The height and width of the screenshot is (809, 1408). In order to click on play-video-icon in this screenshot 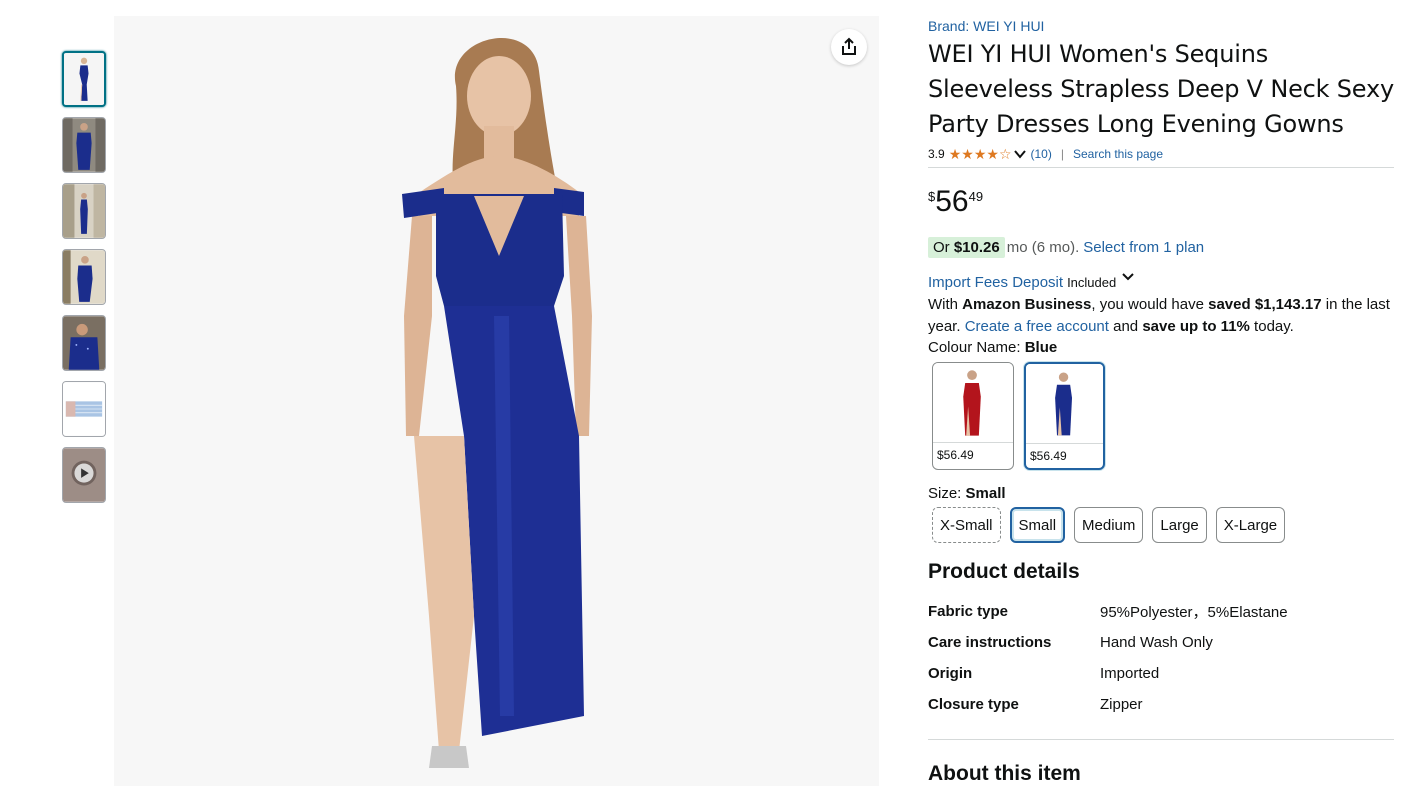, I will do `click(84, 475)`.